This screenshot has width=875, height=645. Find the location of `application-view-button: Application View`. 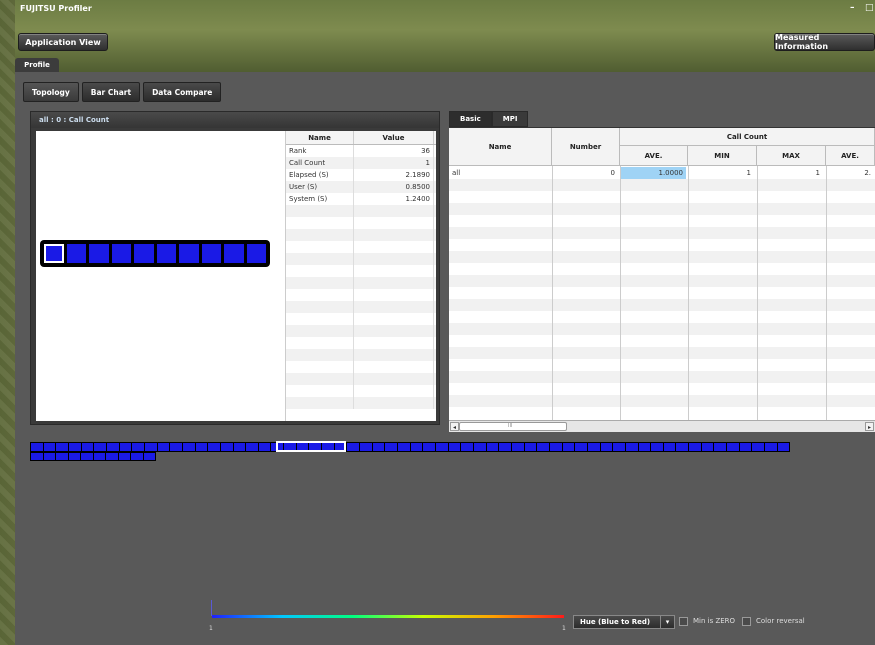

application-view-button: Application View is located at coordinates (63, 42).